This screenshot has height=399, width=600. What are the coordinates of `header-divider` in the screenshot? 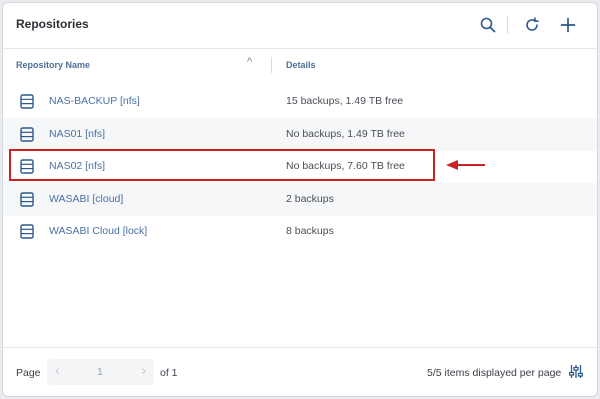 It's located at (507, 25).